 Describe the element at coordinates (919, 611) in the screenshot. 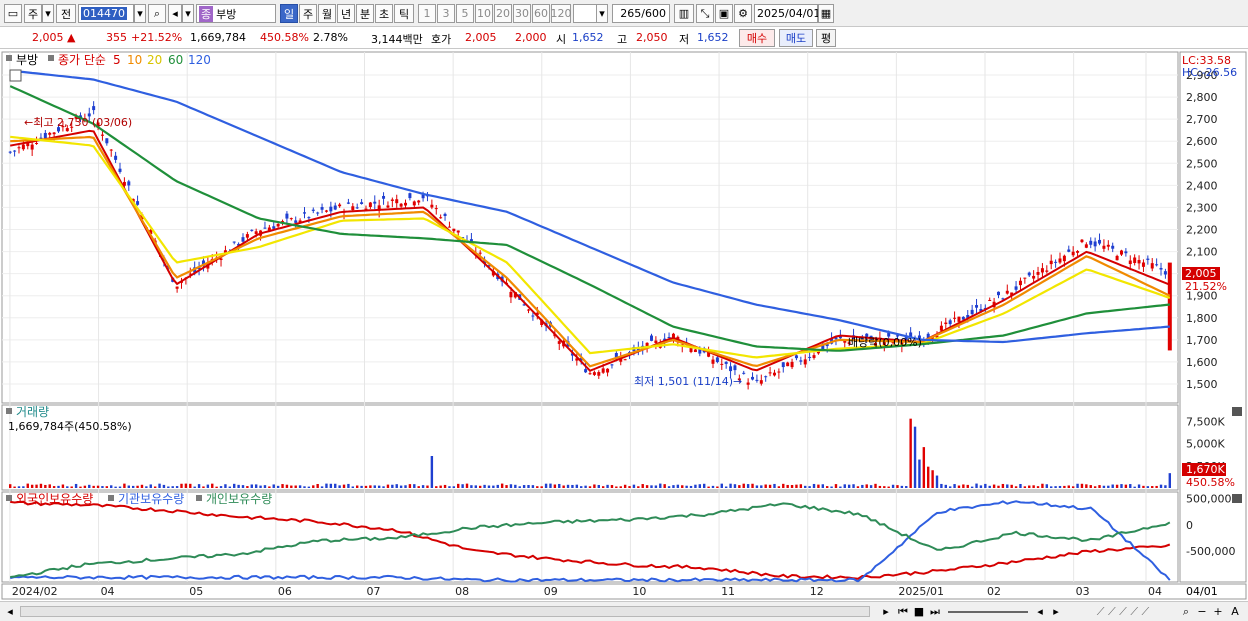

I see `stop-icon: ■` at that location.